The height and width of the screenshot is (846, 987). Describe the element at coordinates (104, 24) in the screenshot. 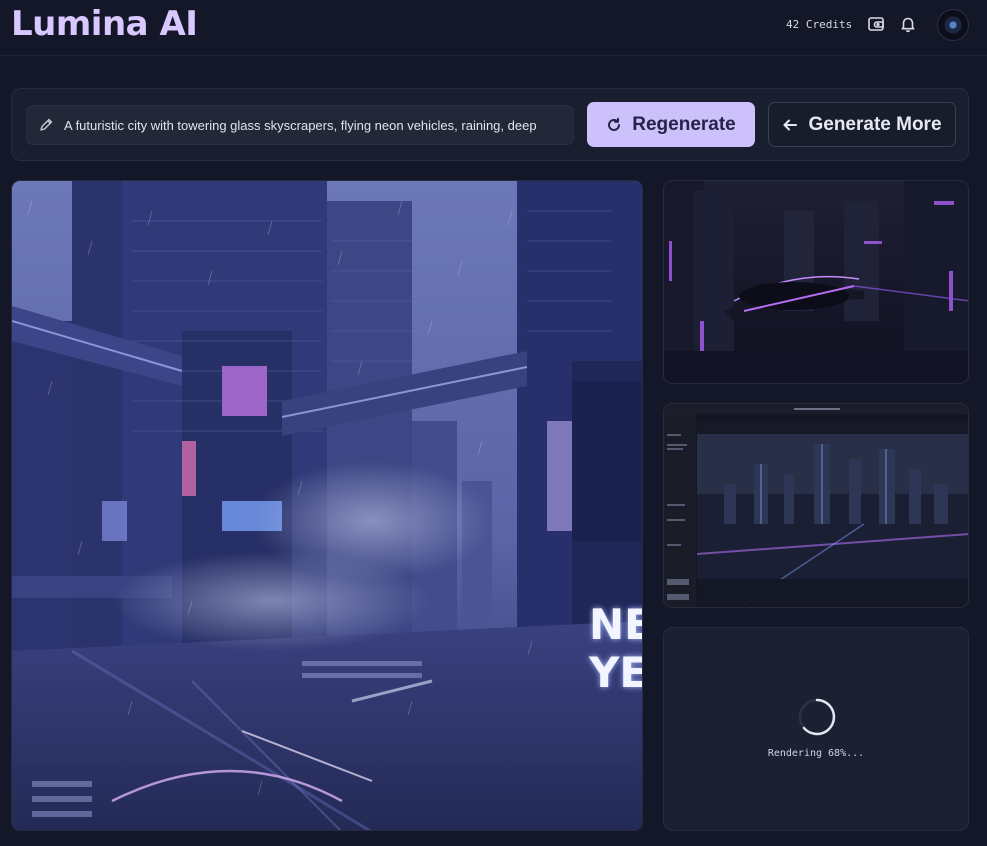

I see `app-logo: Lumina AI` at that location.